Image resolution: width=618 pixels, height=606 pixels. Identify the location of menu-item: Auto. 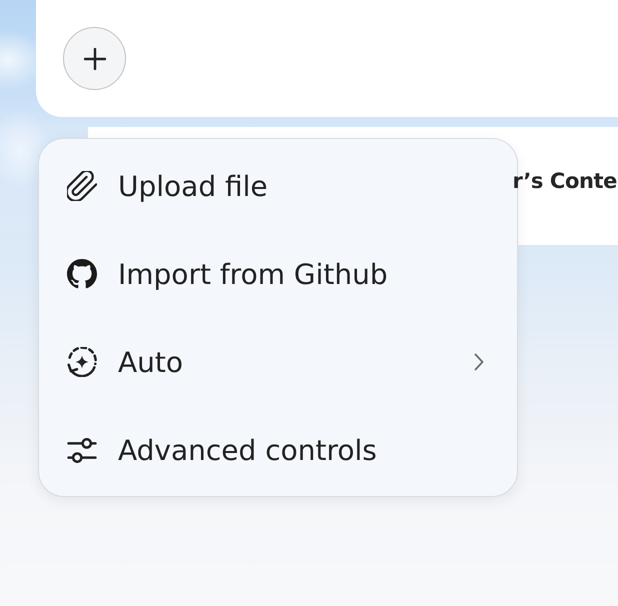
(278, 362).